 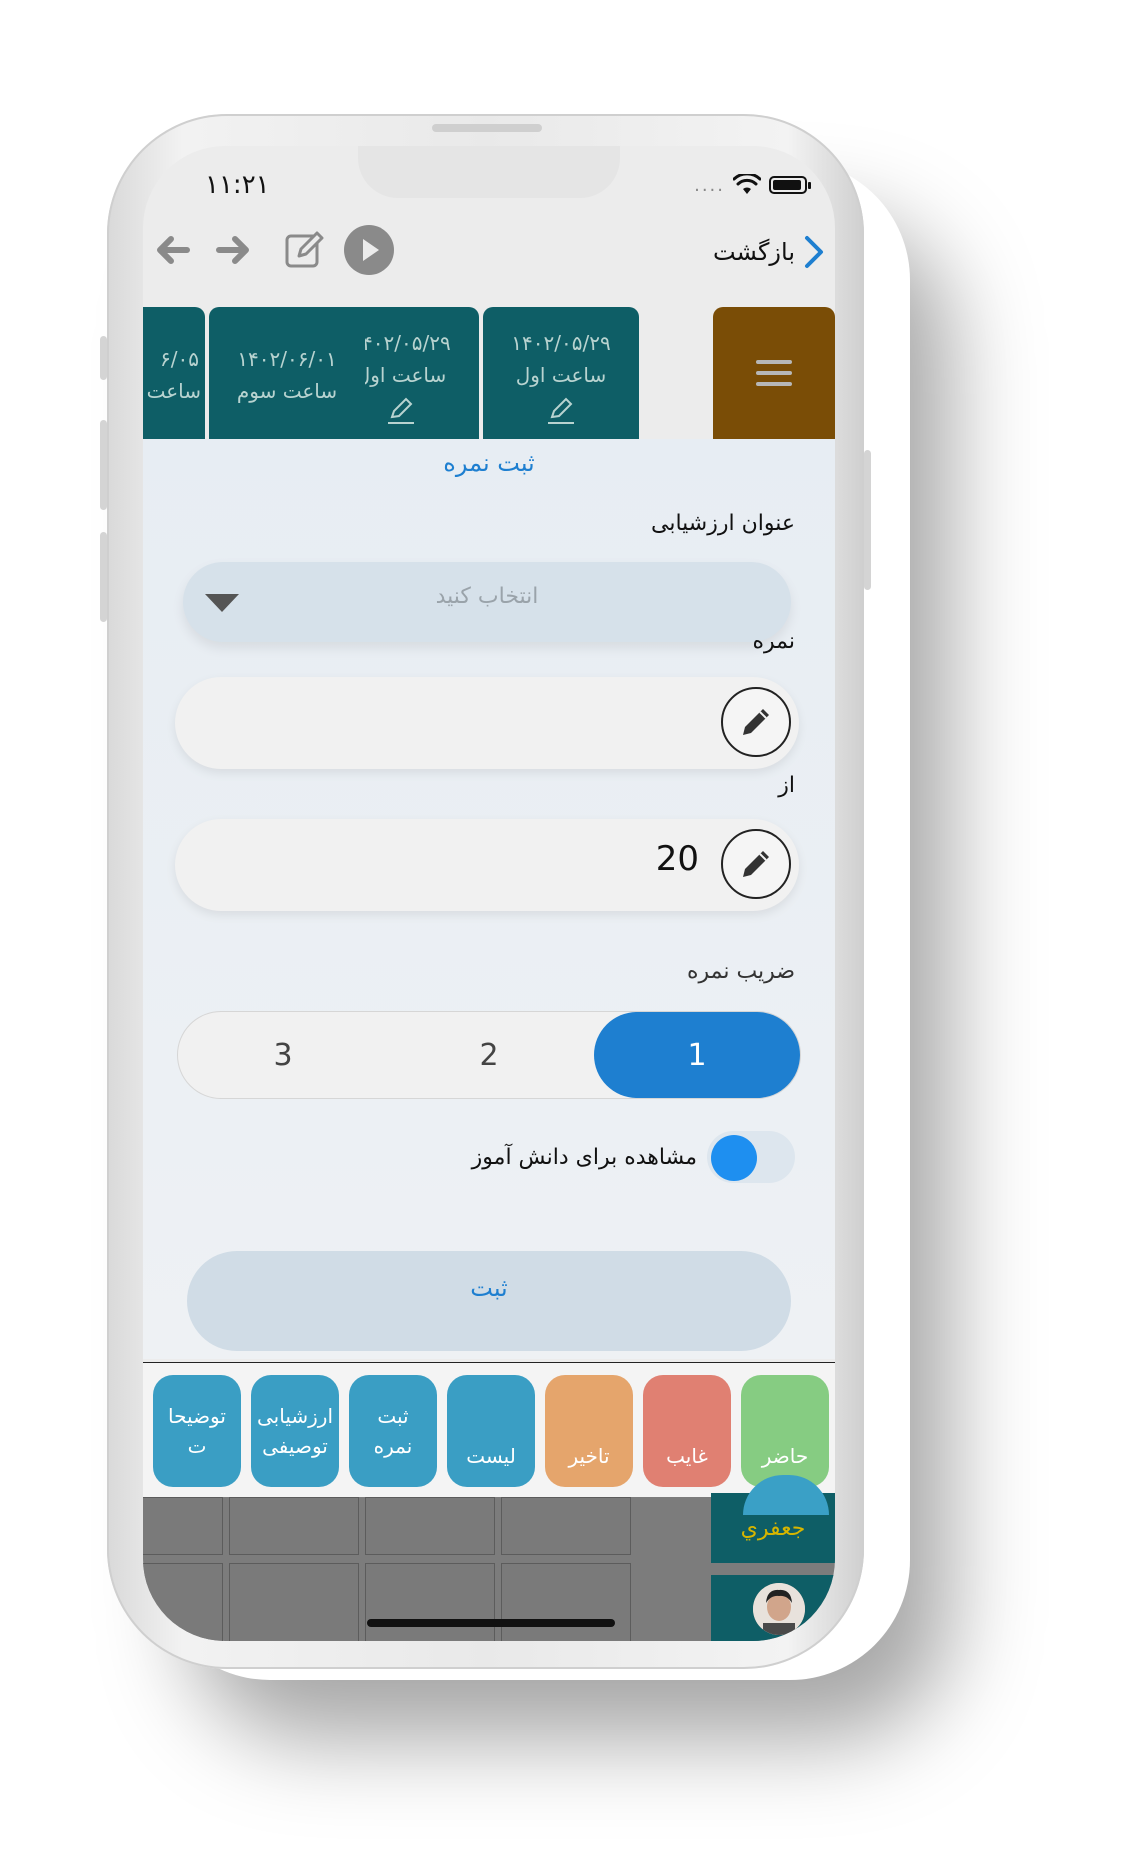 I want to click on hamburger-menu-icon, so click(x=774, y=373).